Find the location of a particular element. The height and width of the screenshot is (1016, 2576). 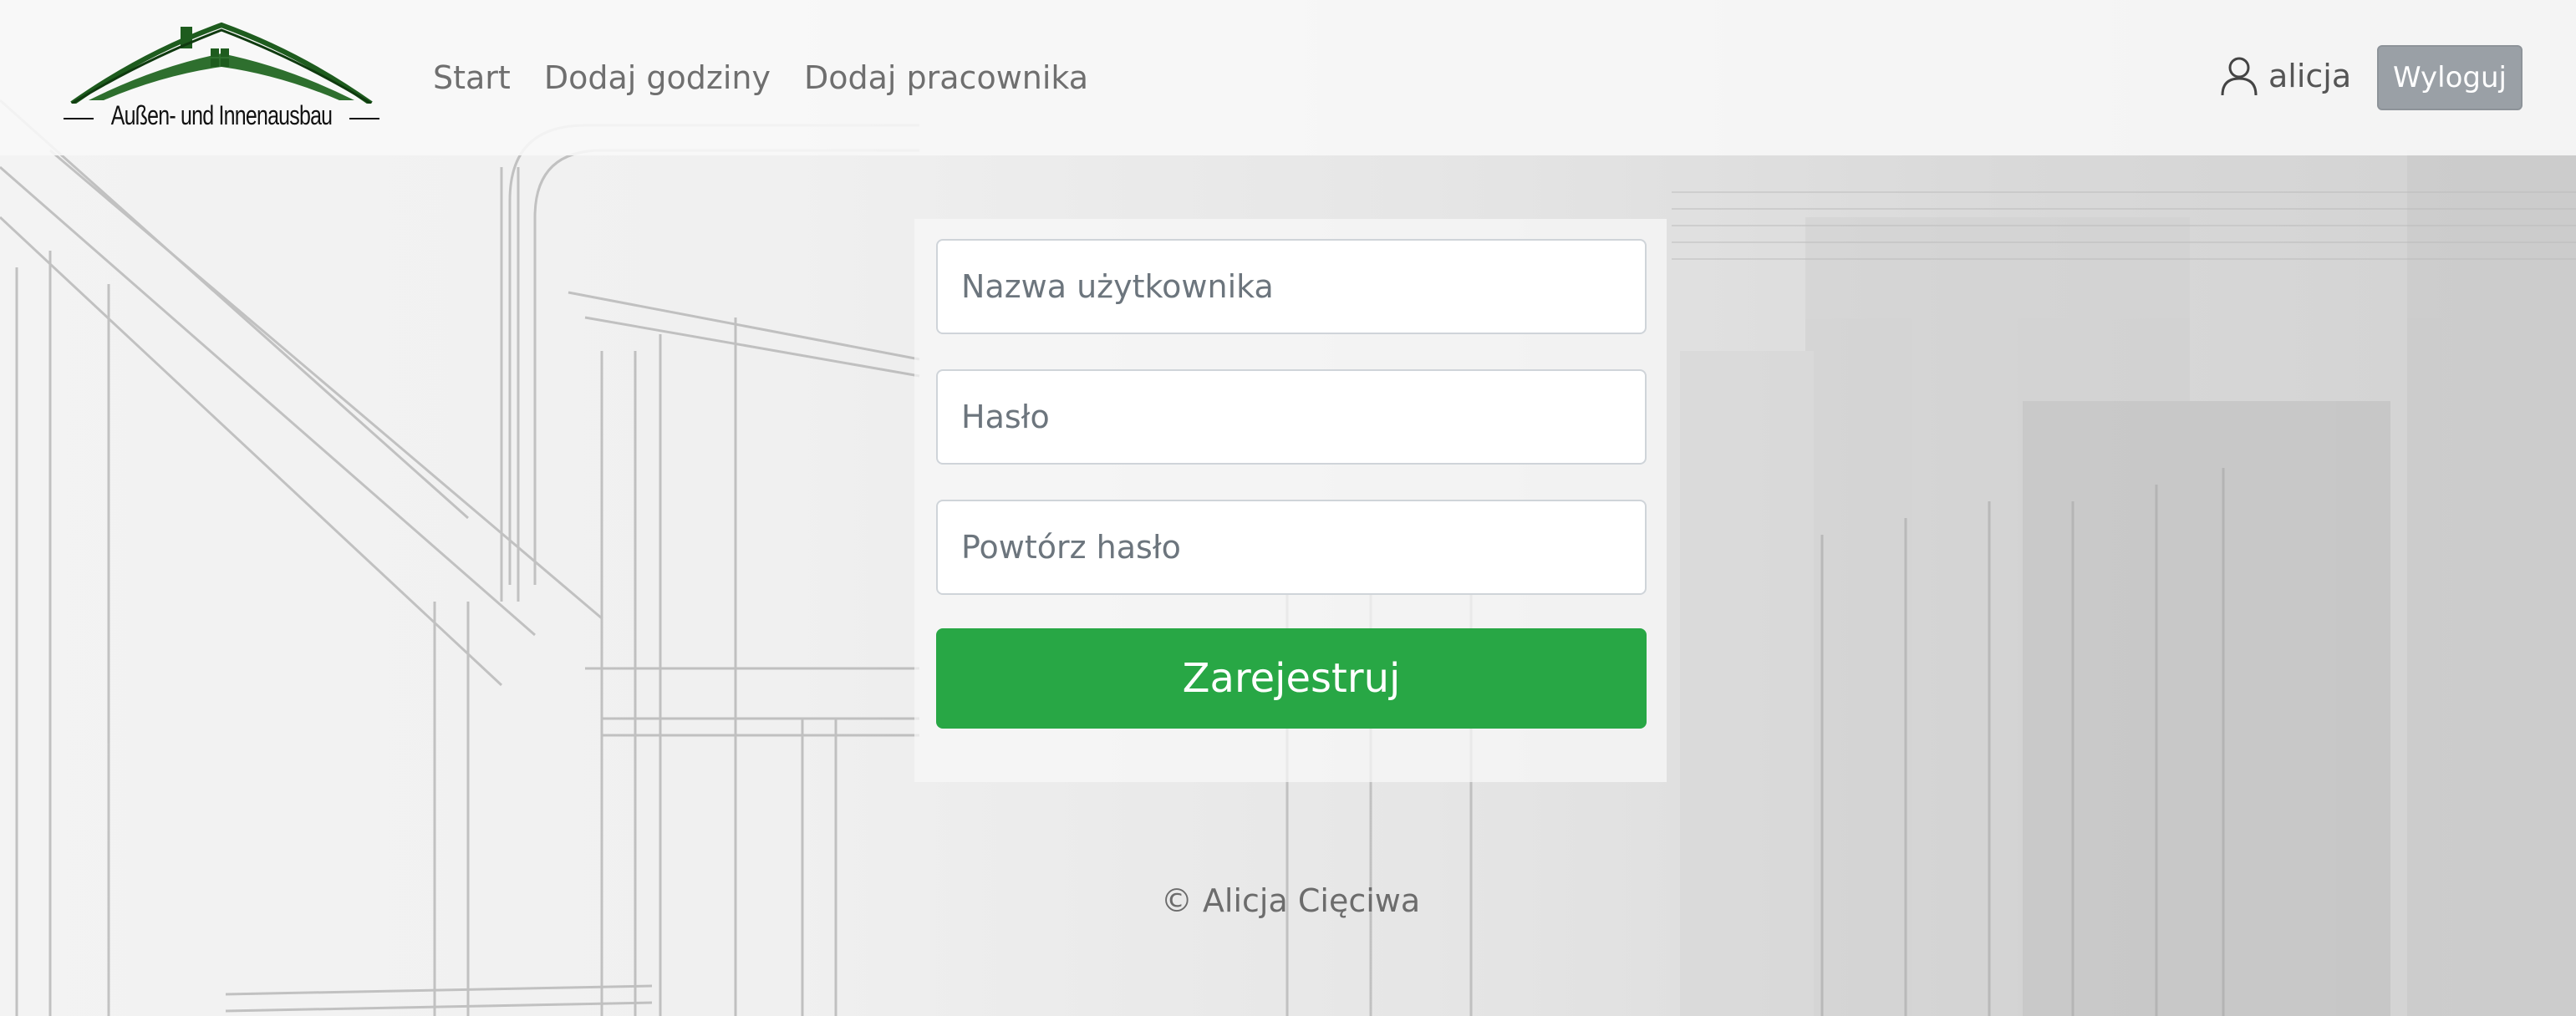

brand-logo: Außen- und Innenausbau is located at coordinates (221, 79).